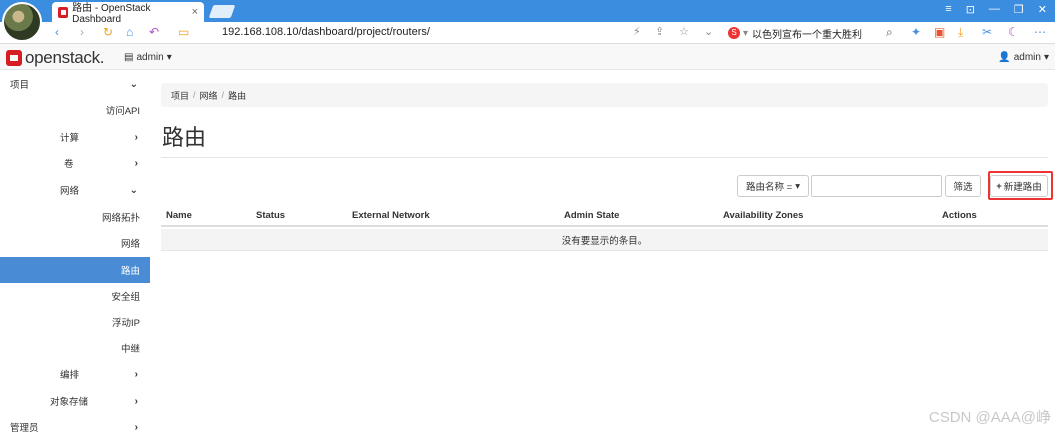 This screenshot has width=1055, height=440. I want to click on browser-tab-active: 路由 - OpenStack Dashboard ×, so click(128, 12).